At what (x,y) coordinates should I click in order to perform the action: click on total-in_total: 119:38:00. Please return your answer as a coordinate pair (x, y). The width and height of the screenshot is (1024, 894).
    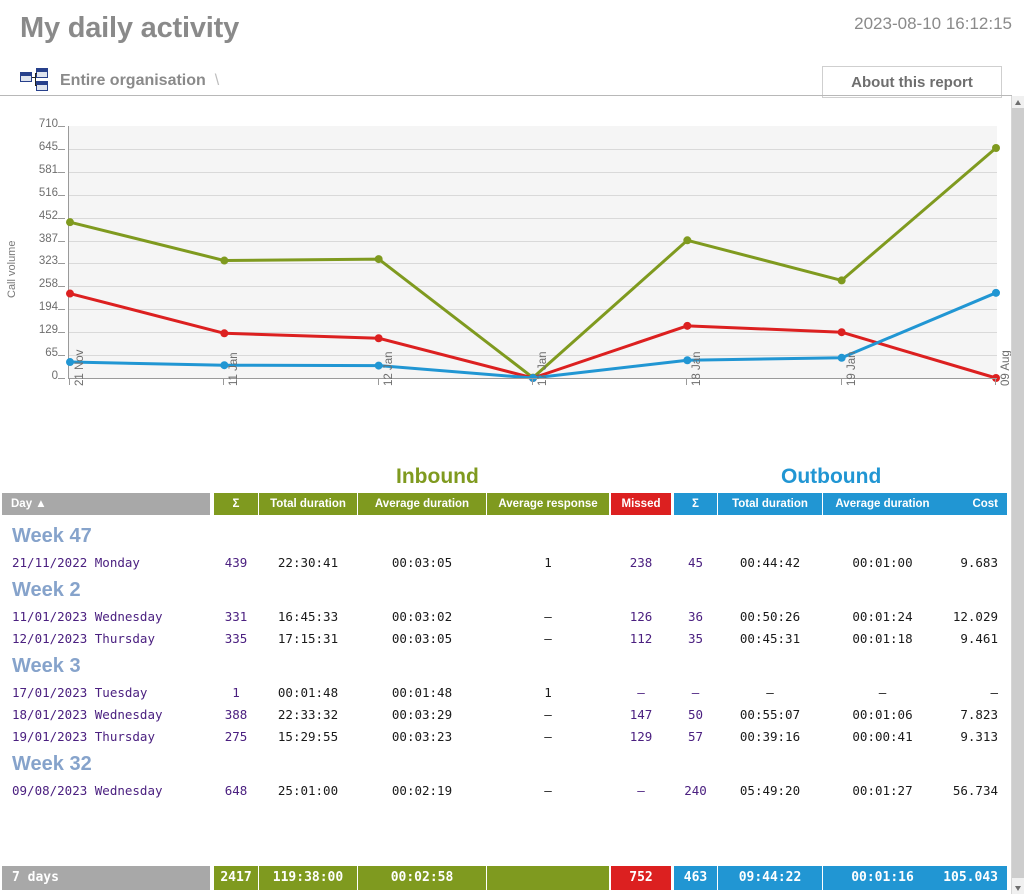
    Looking at the image, I should click on (308, 878).